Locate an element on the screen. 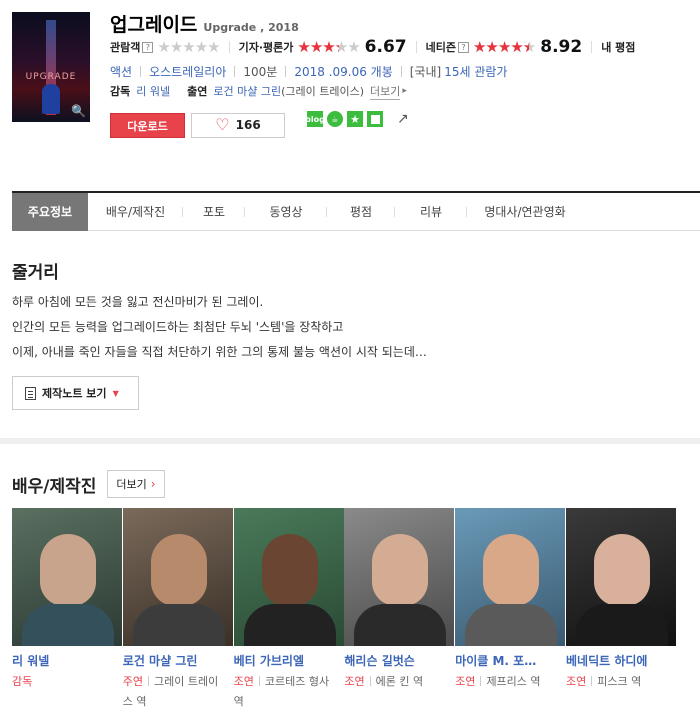 The width and height of the screenshot is (700, 713). magnify-icon: 🔍 is located at coordinates (78, 111).